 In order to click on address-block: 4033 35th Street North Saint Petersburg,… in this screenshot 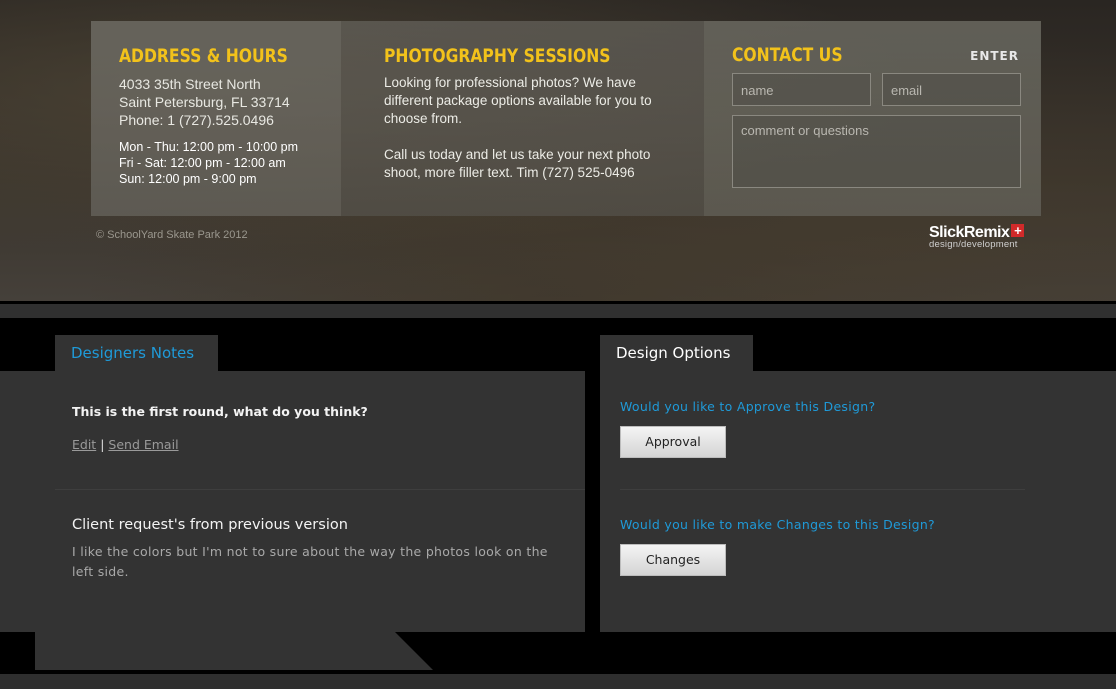, I will do `click(204, 102)`.